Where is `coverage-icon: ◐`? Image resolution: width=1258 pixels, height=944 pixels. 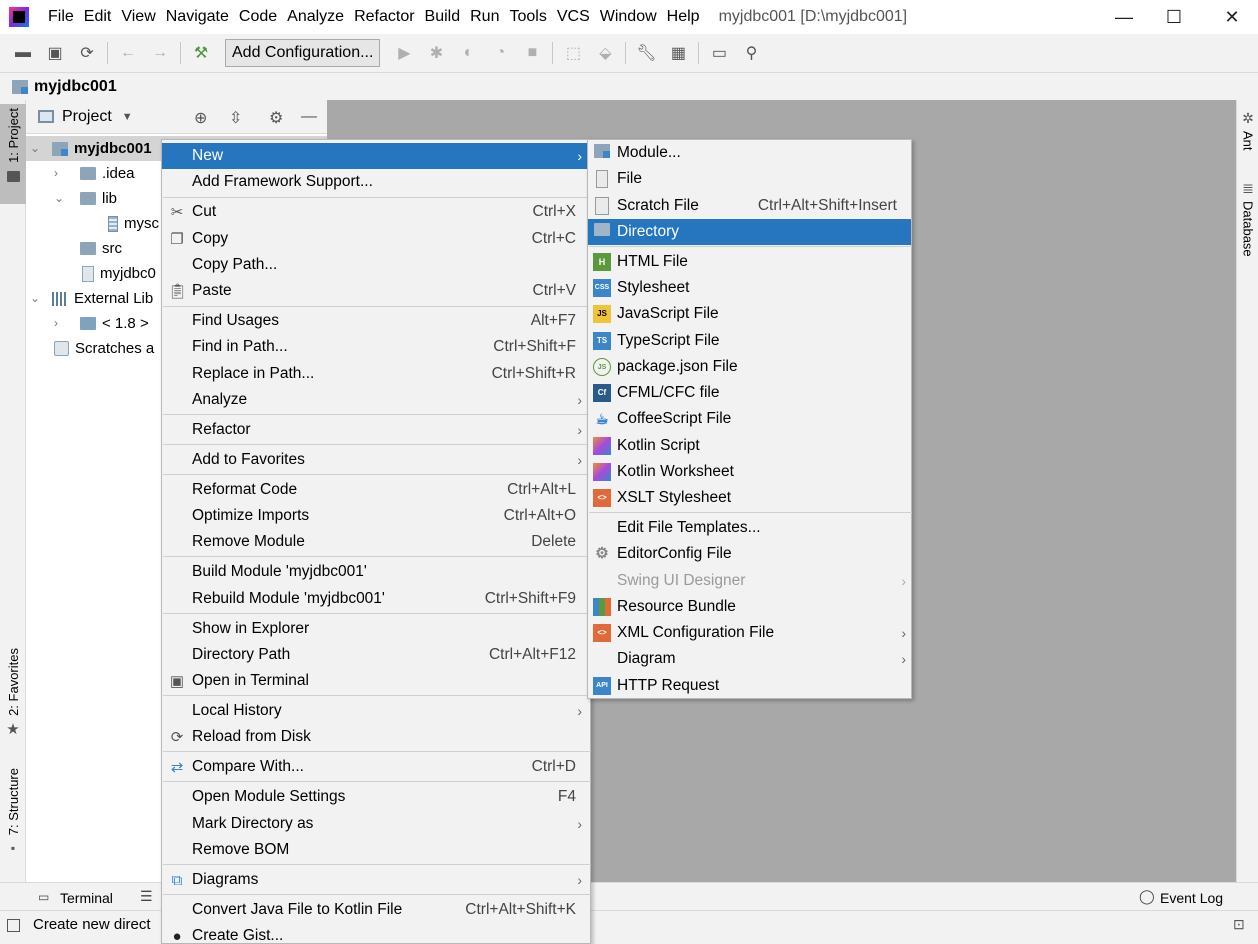
coverage-icon: ◐ is located at coordinates (468, 53).